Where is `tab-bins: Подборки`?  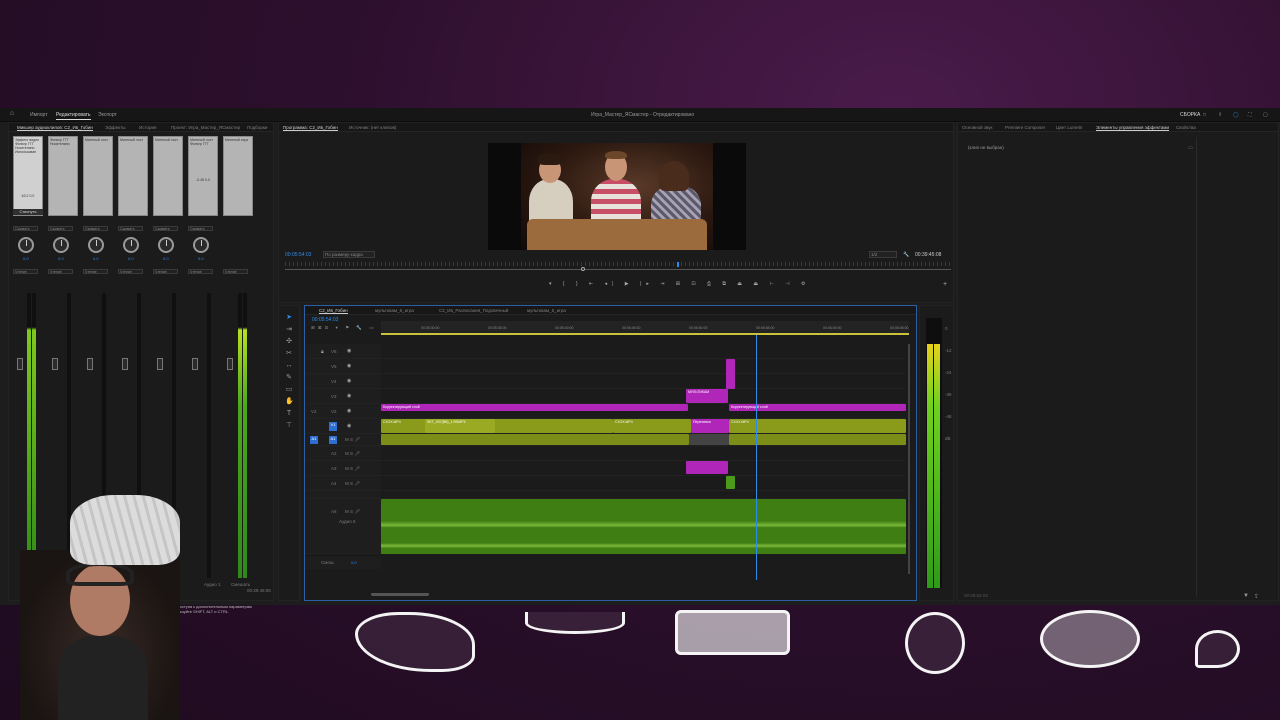 tab-bins: Подборки is located at coordinates (257, 127).